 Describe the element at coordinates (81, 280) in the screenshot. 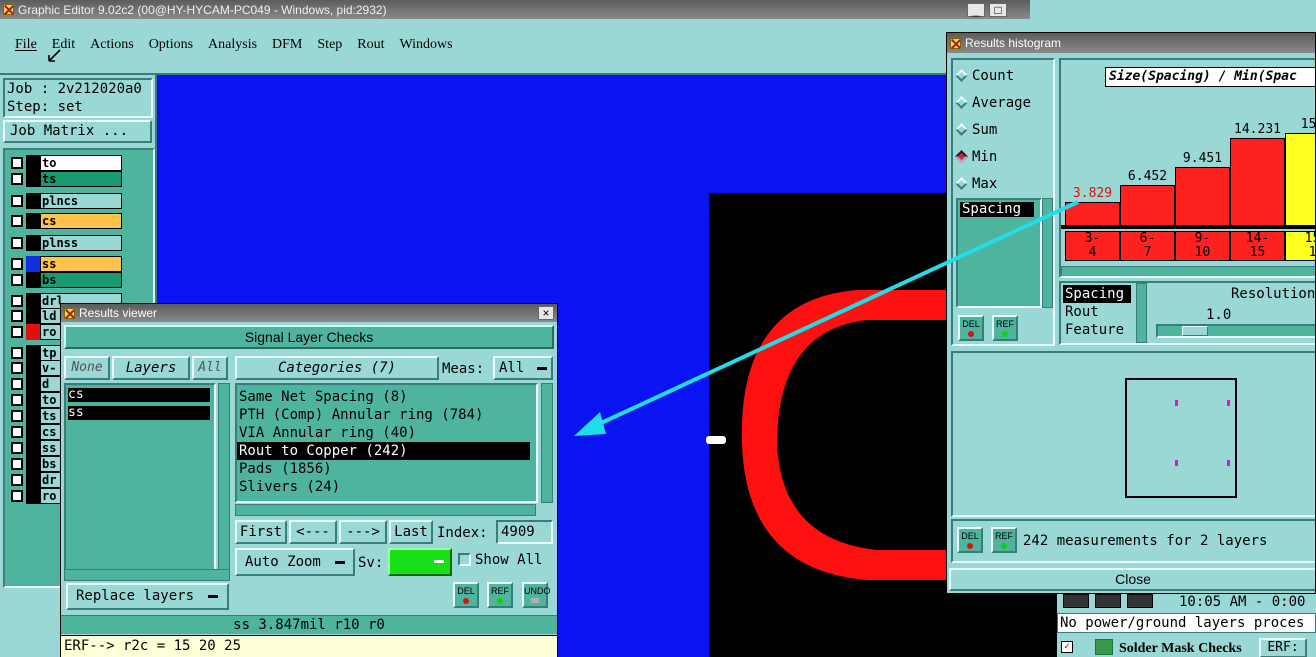

I see `layer-name: bs` at that location.